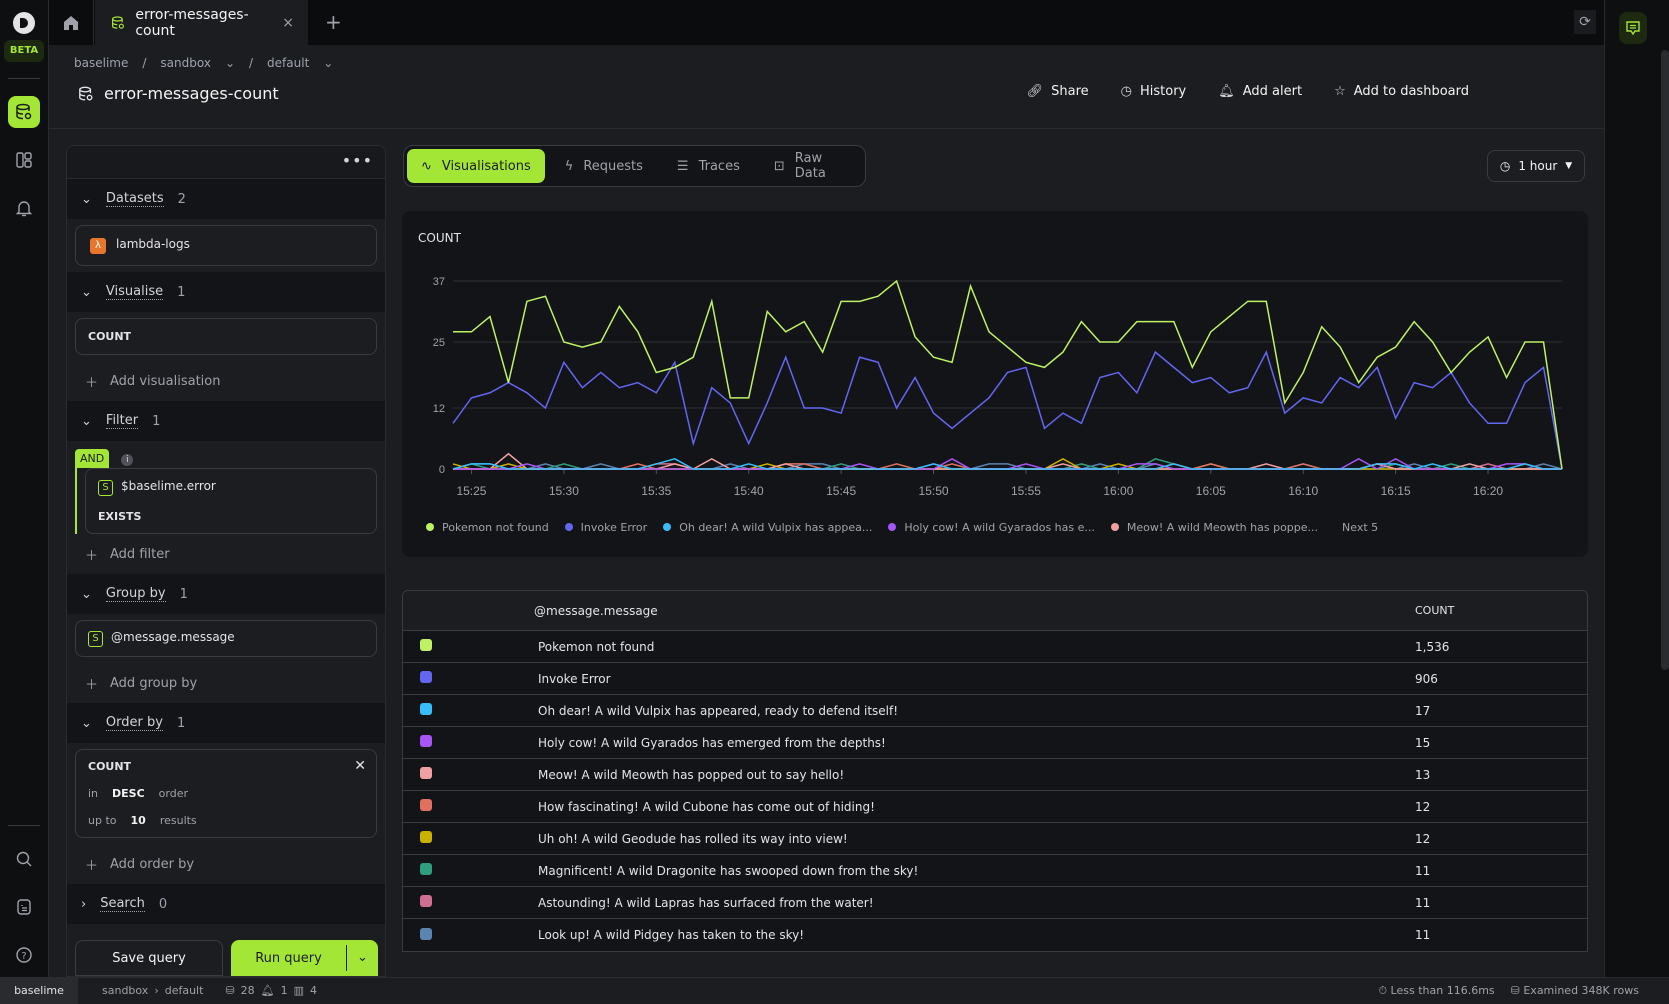  What do you see at coordinates (995, 679) in the screenshot?
I see `table-row: Invoke Error 906` at bounding box center [995, 679].